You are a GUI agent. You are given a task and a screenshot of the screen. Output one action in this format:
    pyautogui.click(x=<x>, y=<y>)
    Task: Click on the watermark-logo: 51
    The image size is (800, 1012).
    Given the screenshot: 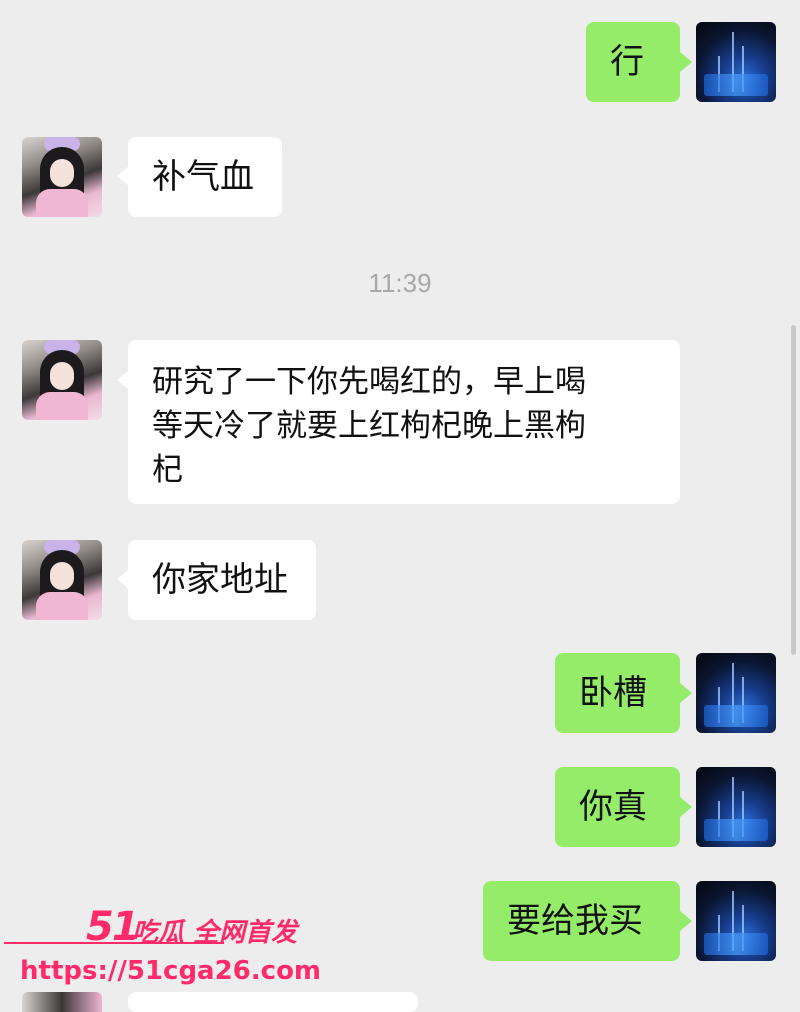 What is the action you would take?
    pyautogui.click(x=113, y=927)
    